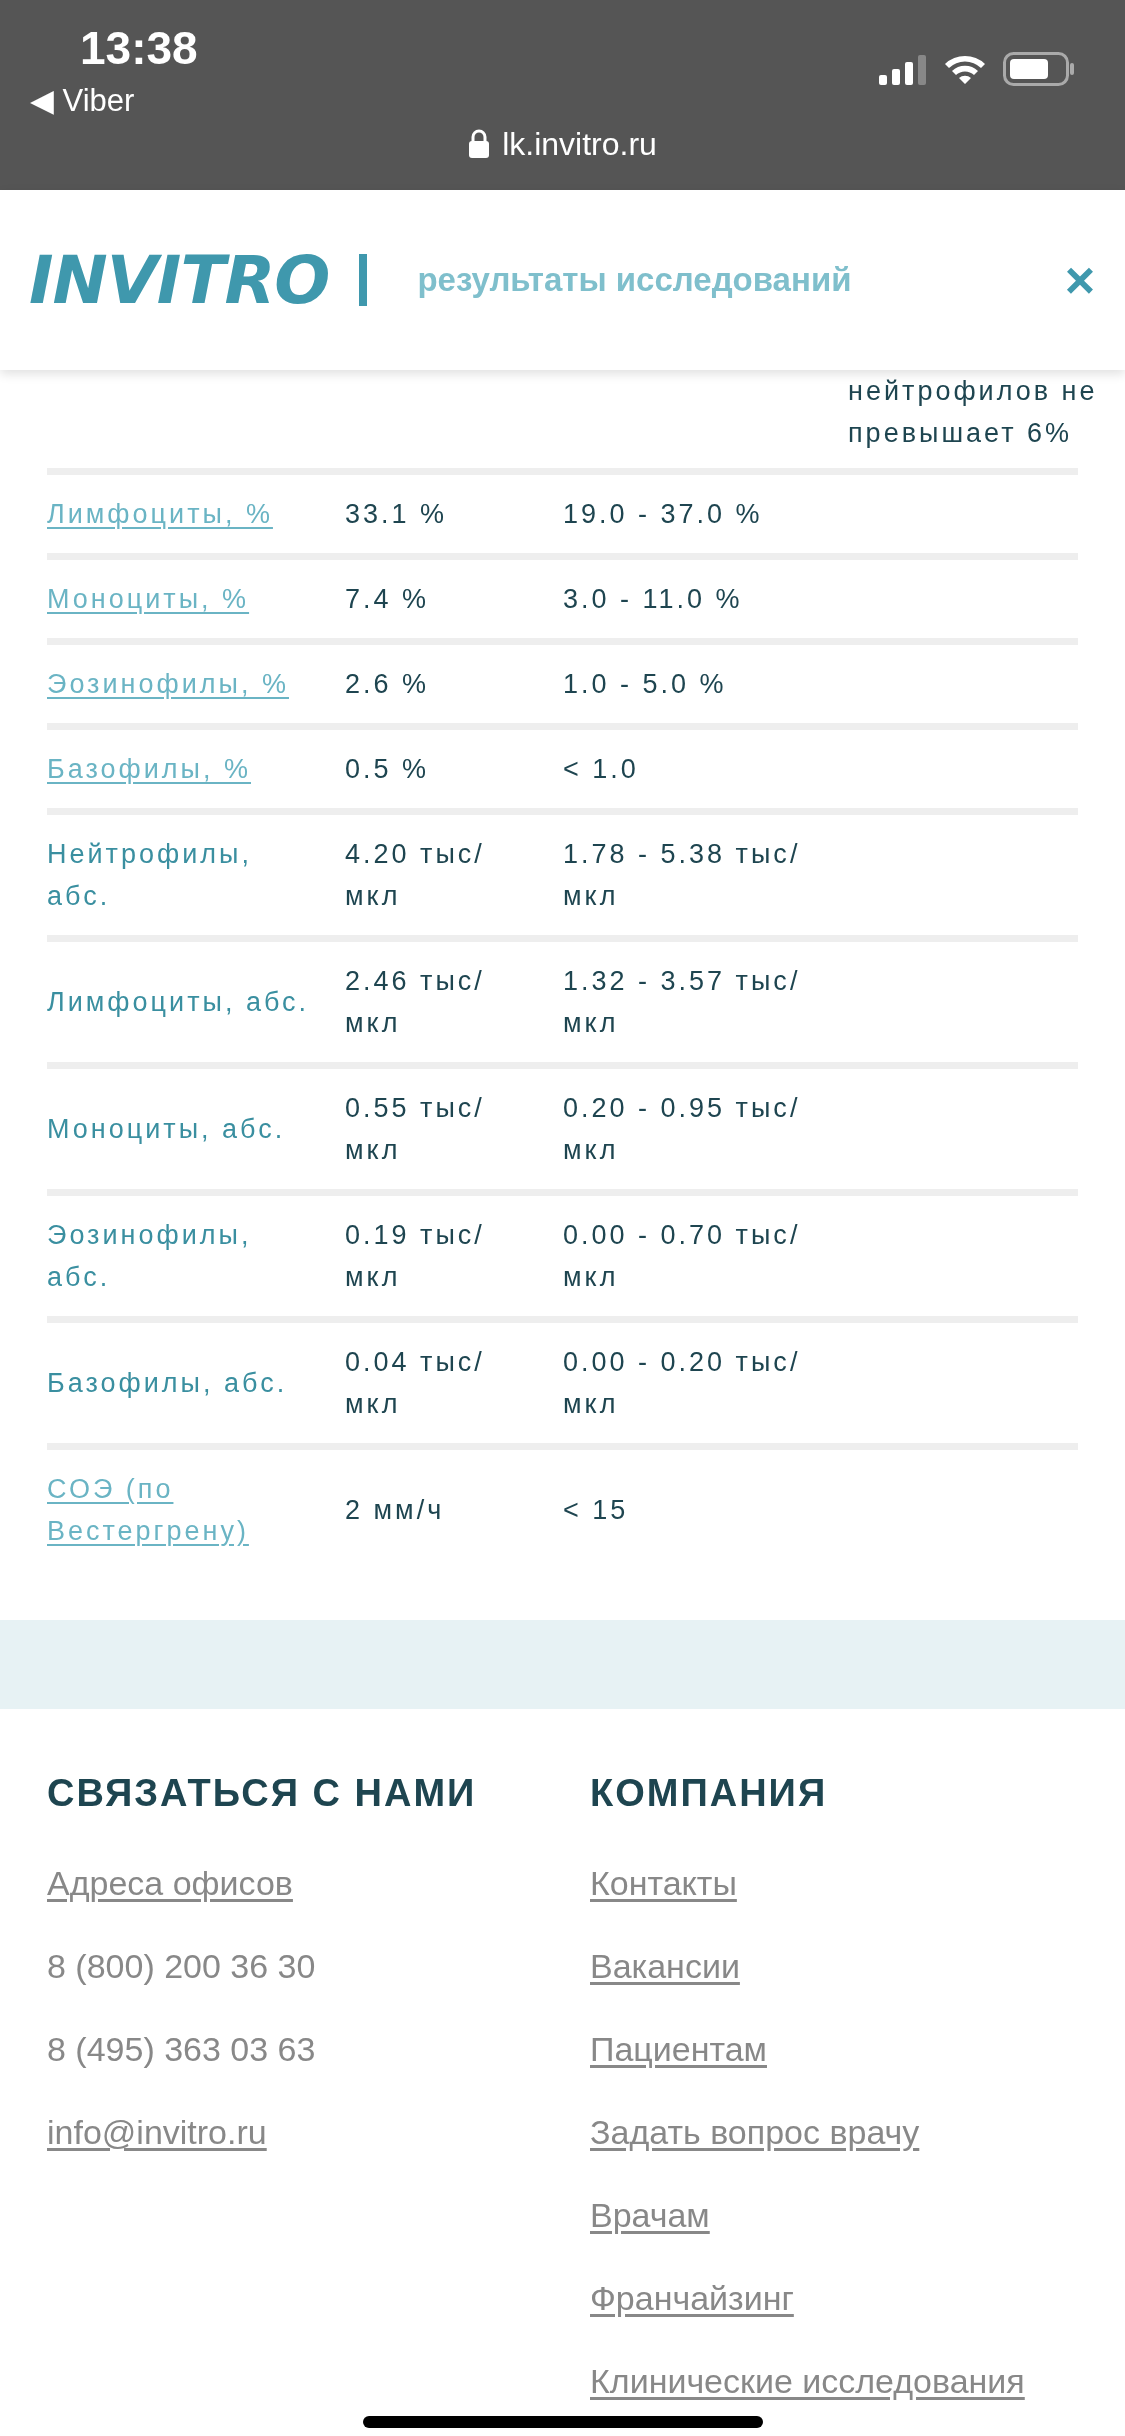 The width and height of the screenshot is (1125, 2436). What do you see at coordinates (182, 2049) in the screenshot?
I see `phone-number: 8 (495) 363 03 63` at bounding box center [182, 2049].